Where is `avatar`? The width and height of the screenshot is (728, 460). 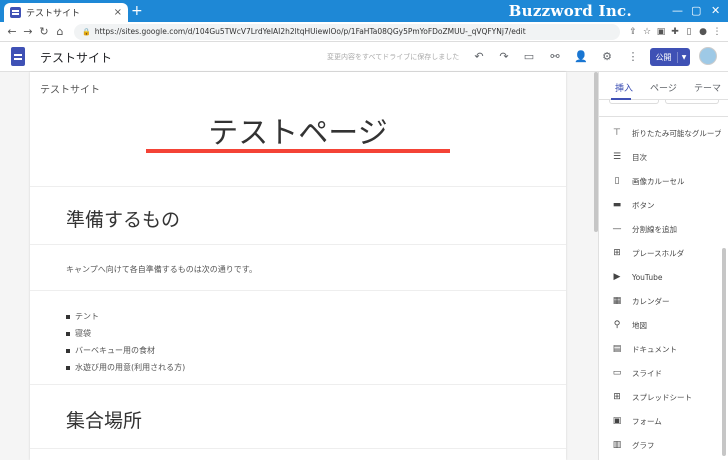 avatar is located at coordinates (708, 56).